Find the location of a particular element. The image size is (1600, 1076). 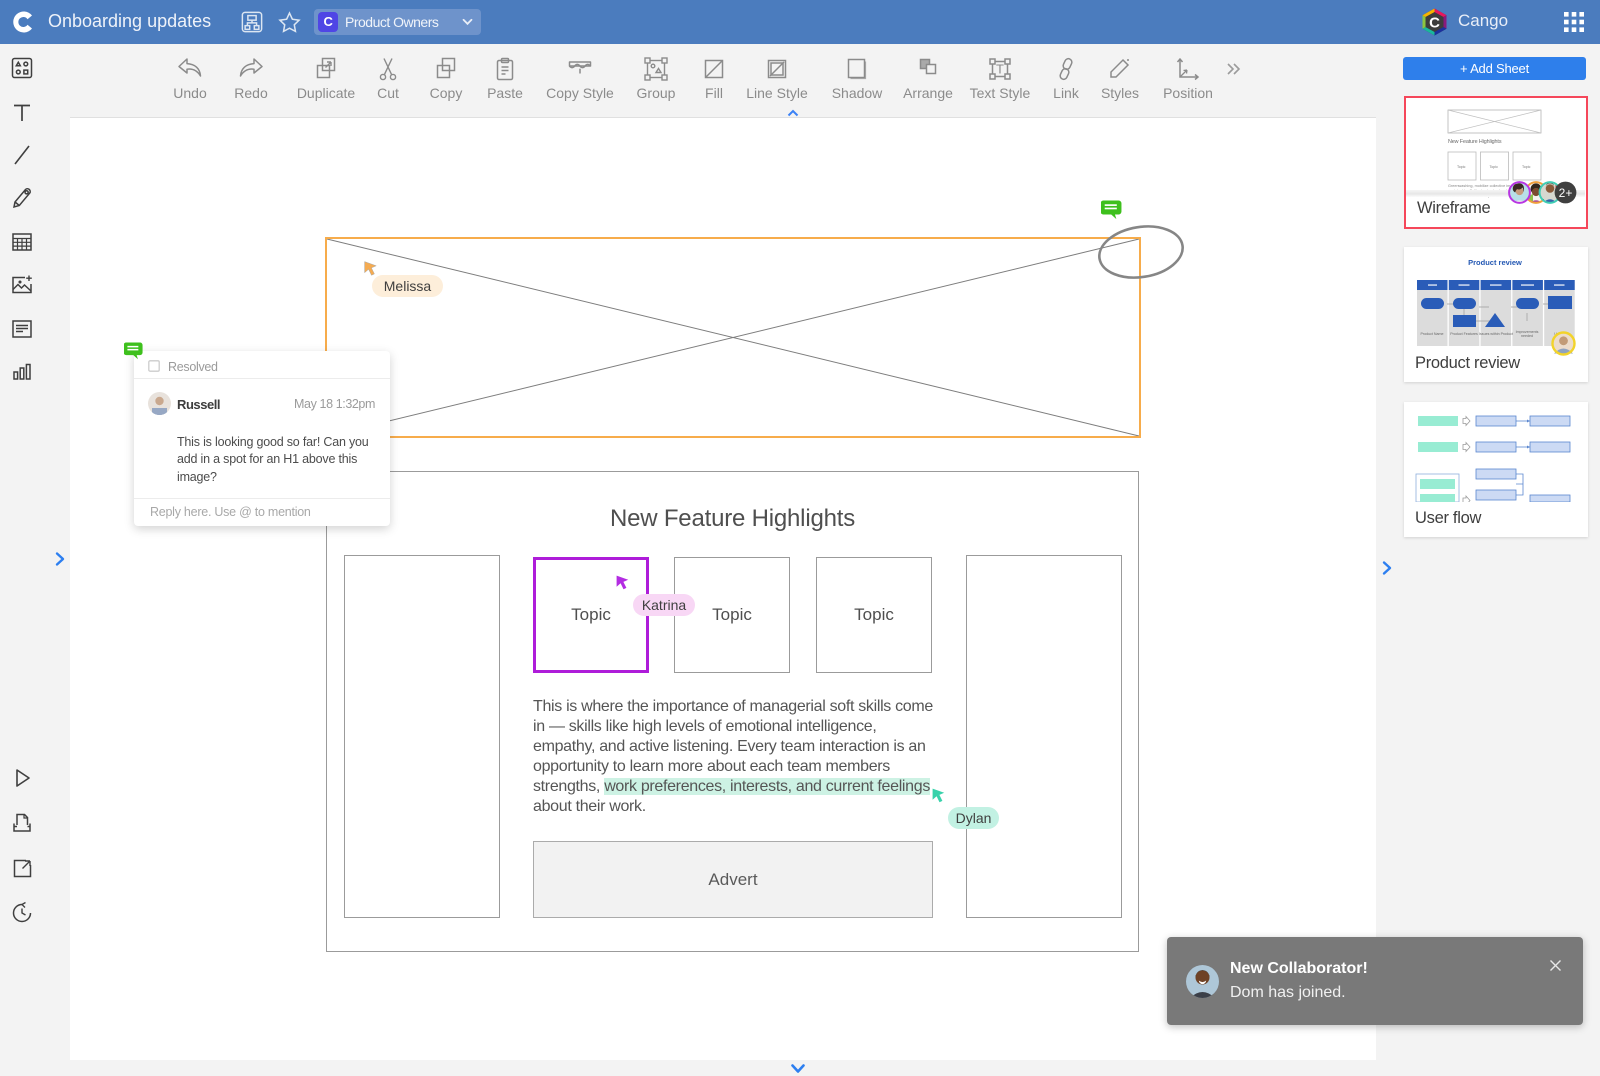

svg-text: needed is located at coordinates (1527, 336).